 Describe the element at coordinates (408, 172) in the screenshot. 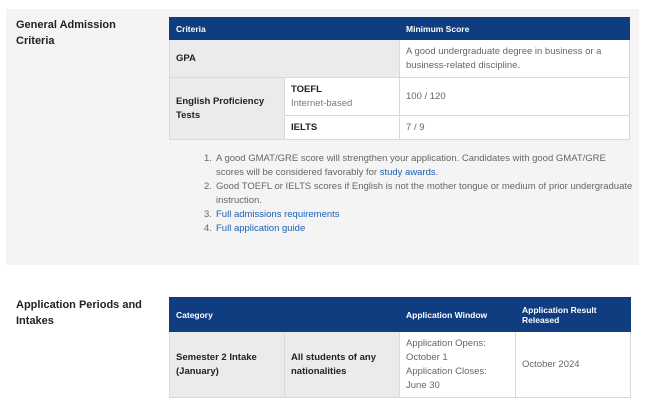

I see `study-awards-link: study awards` at that location.